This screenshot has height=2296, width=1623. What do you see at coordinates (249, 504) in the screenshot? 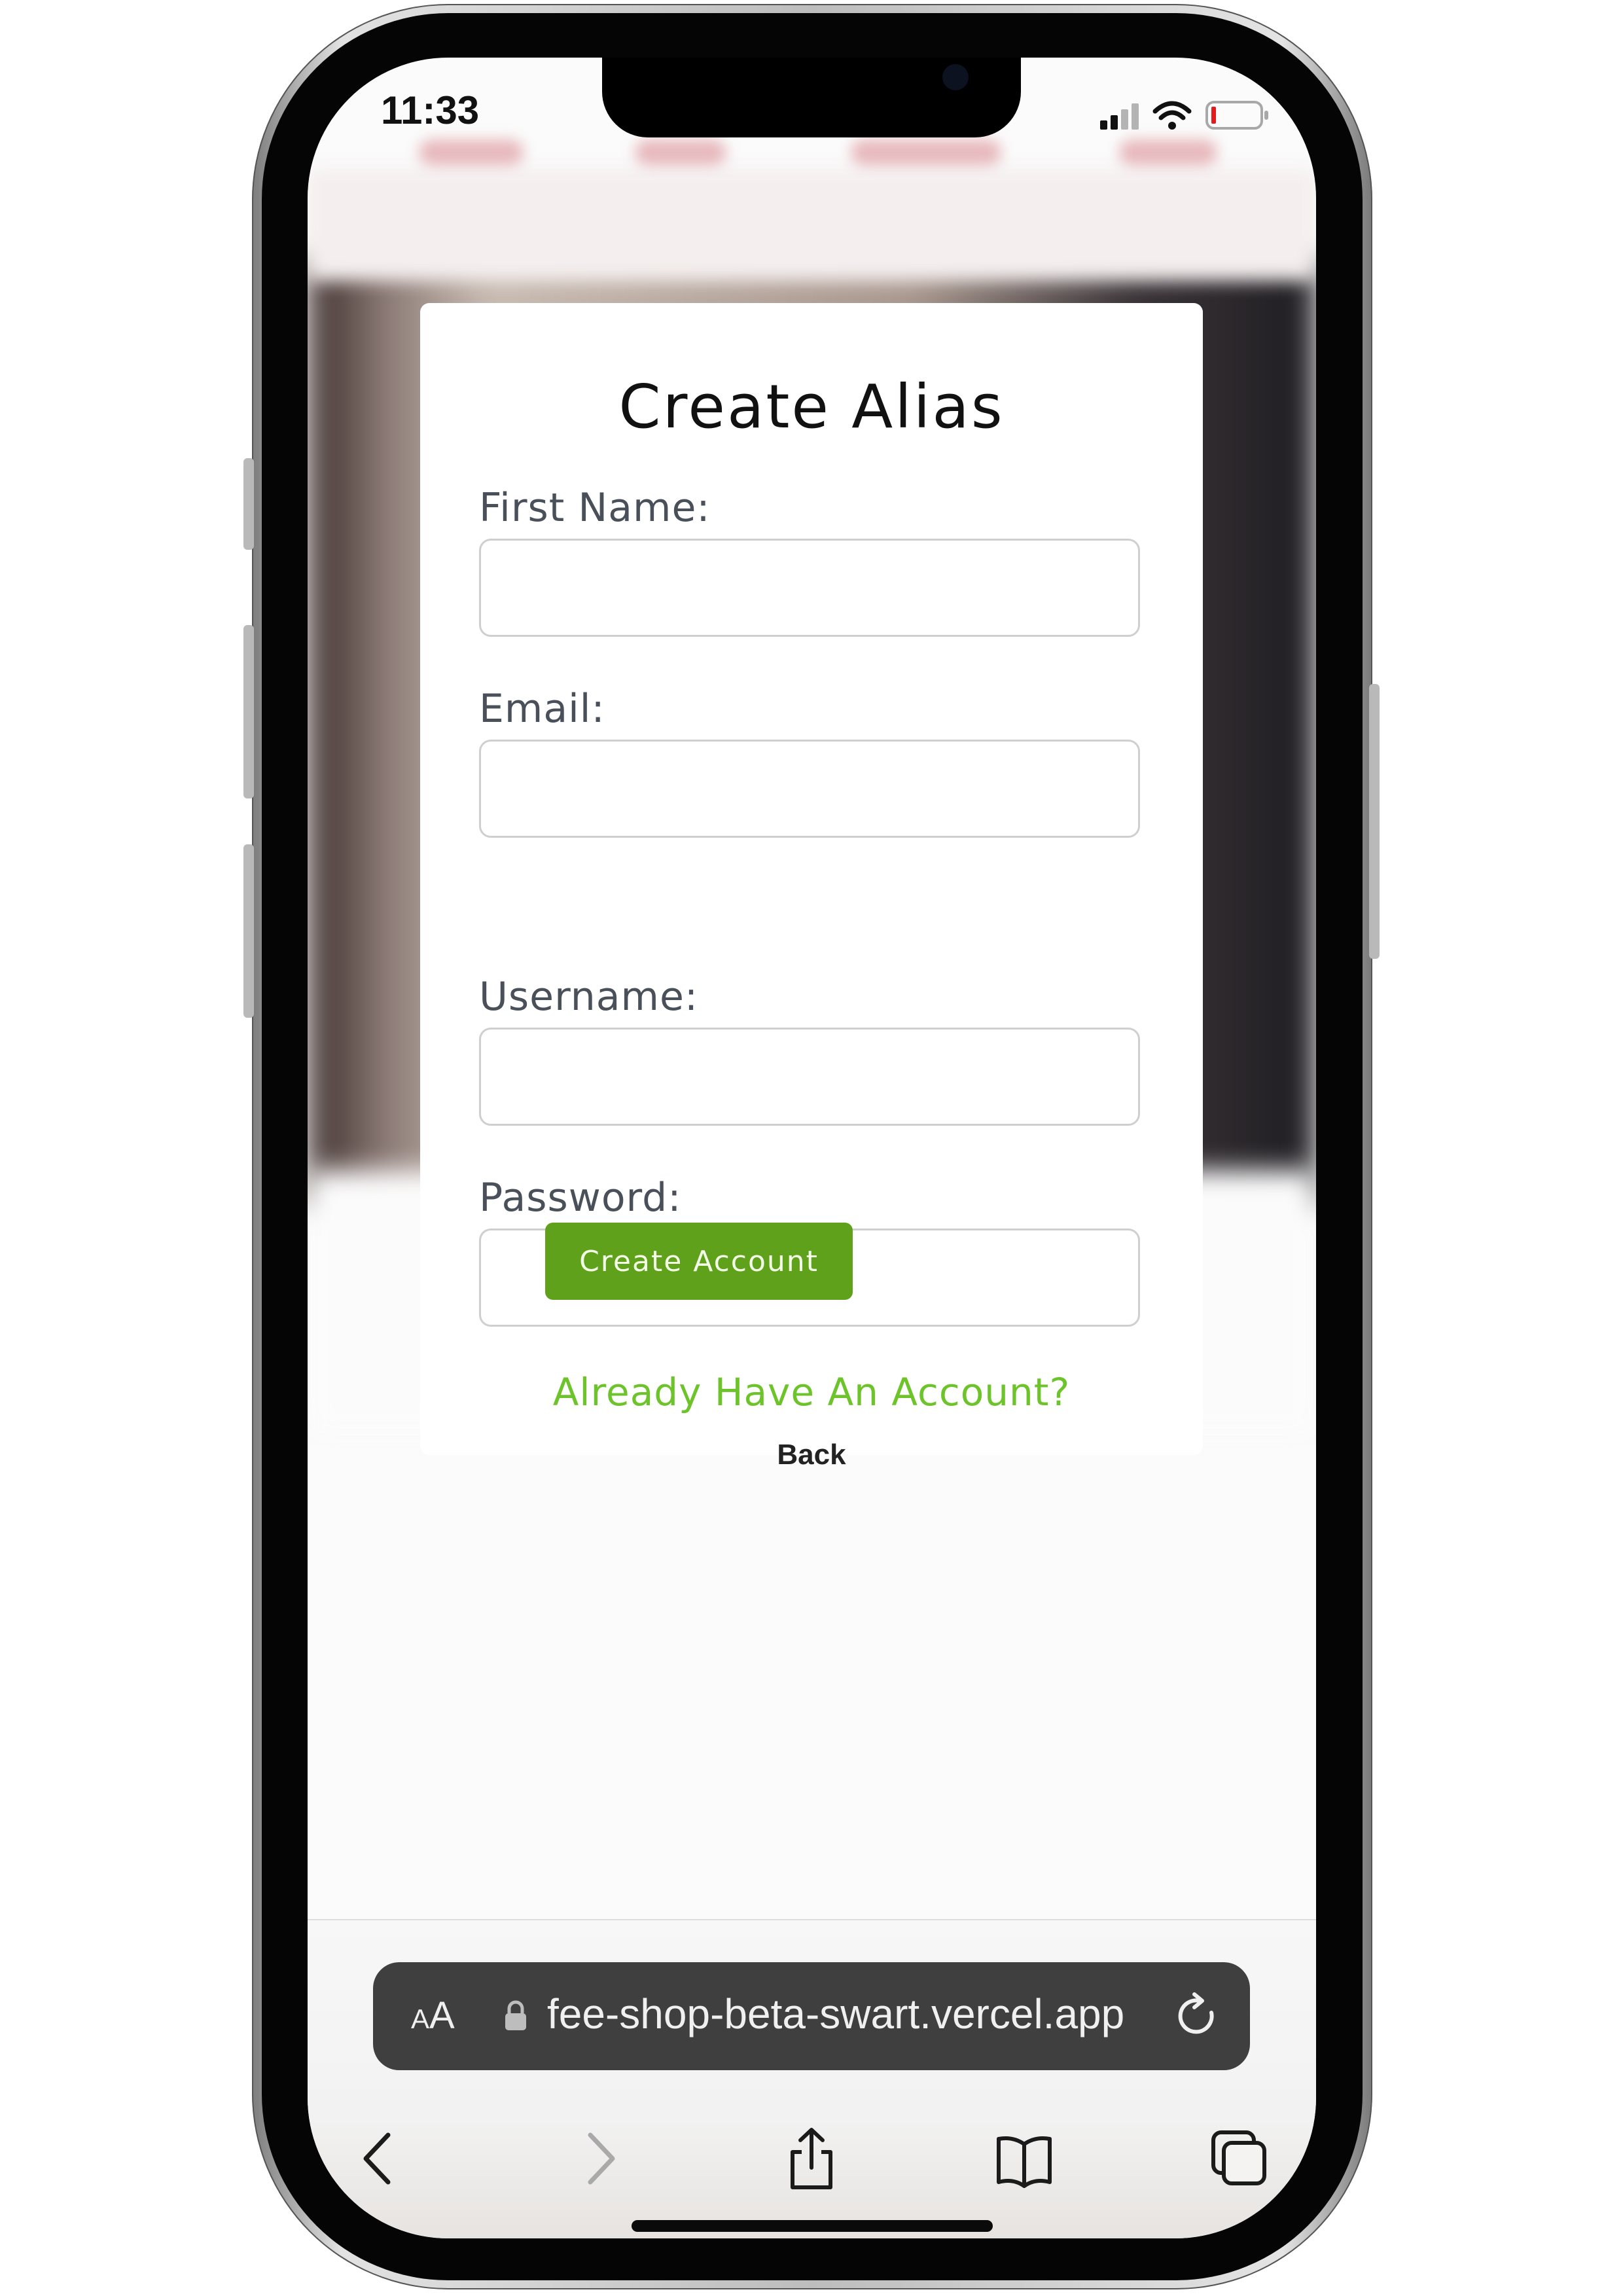
I see `action-button` at bounding box center [249, 504].